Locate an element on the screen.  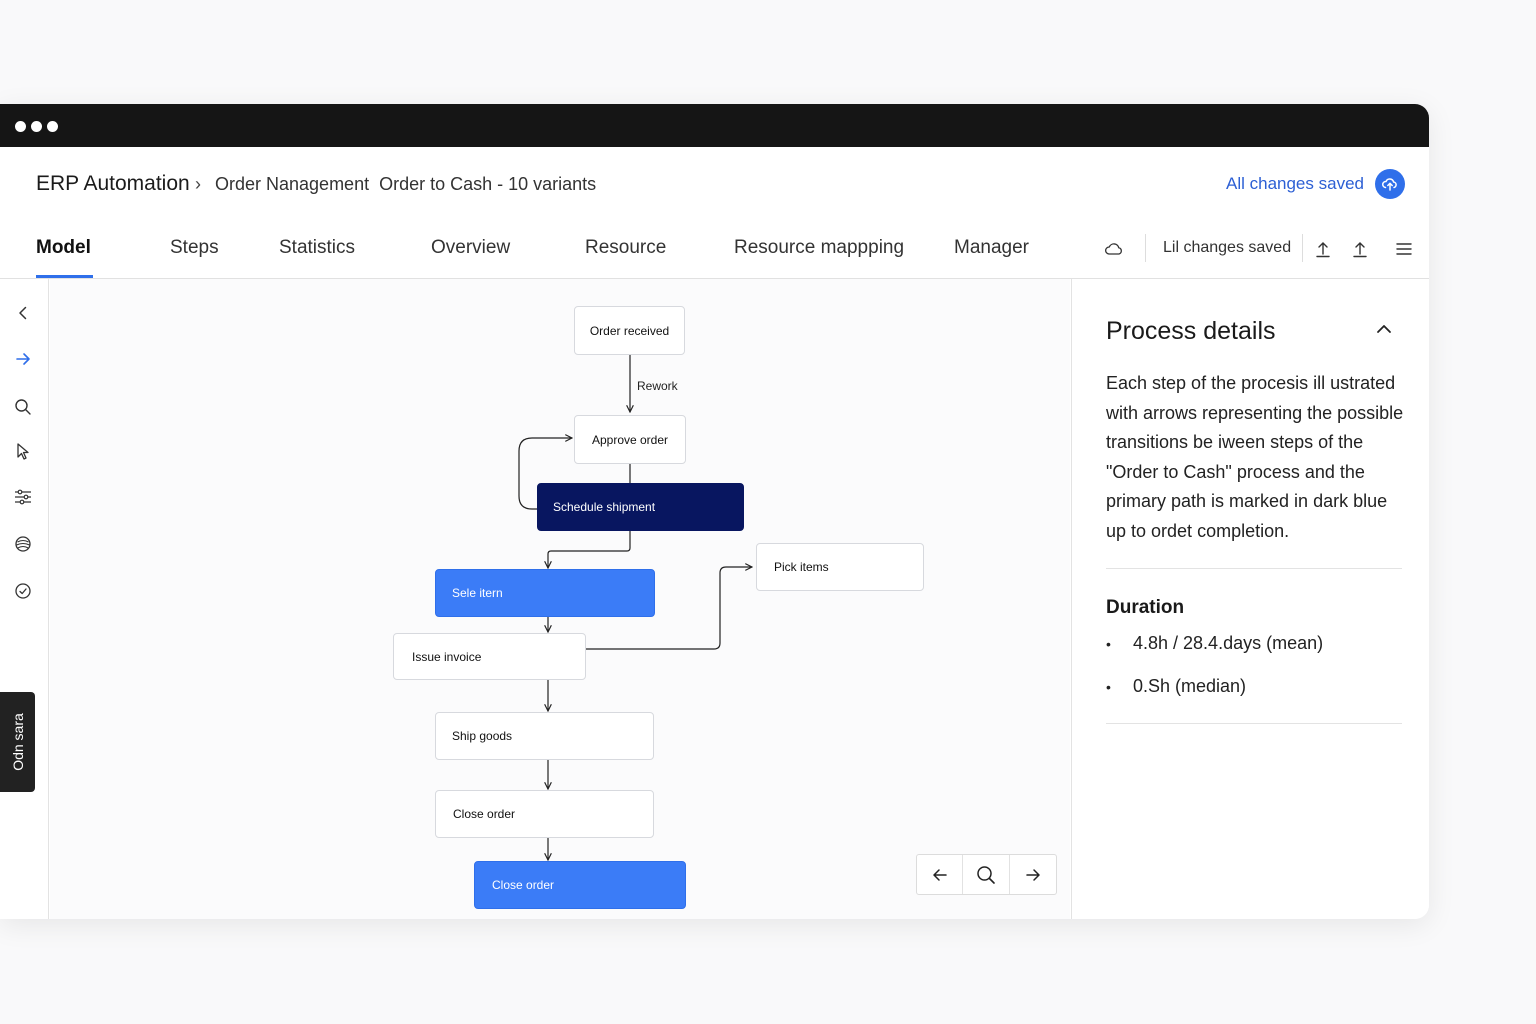
tab-manager: Manager is located at coordinates (991, 248).